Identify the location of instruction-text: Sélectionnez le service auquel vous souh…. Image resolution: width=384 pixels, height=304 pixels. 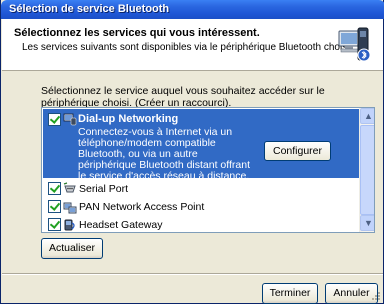
(183, 97).